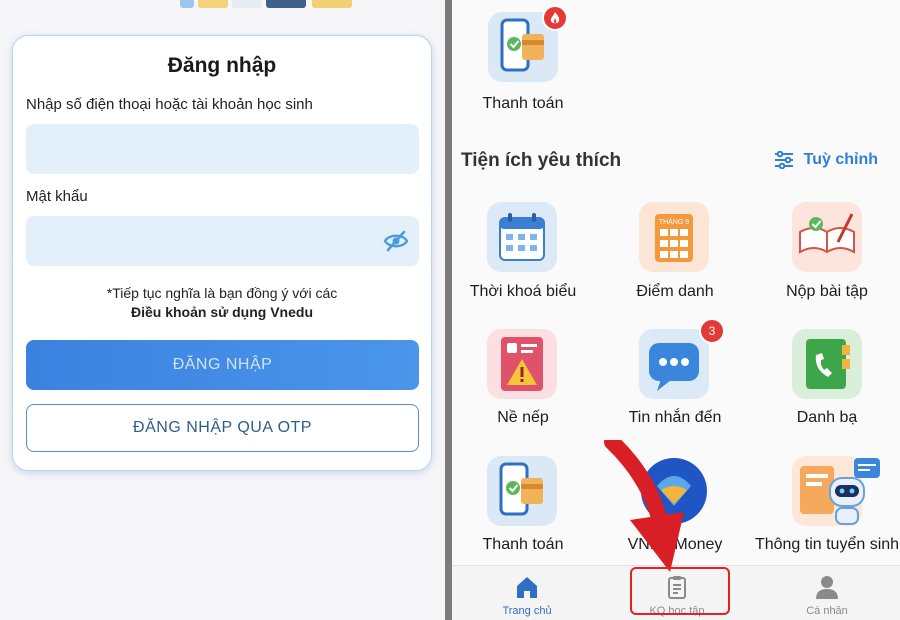  I want to click on customize-button: Tuỳ chỉnh, so click(826, 160).